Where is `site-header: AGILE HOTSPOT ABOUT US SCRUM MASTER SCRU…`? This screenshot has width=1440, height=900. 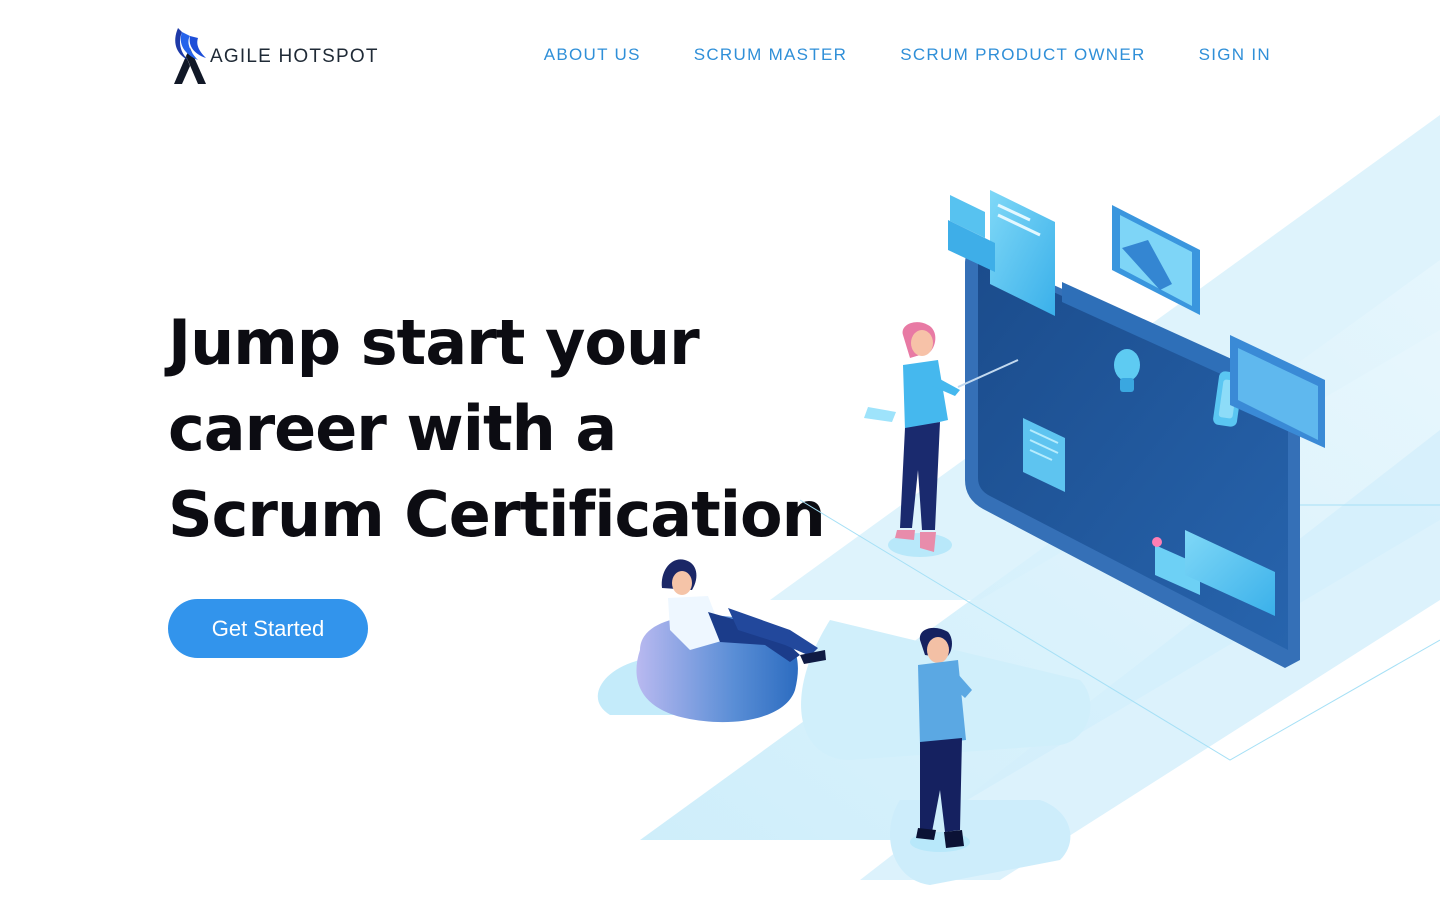
site-header: AGILE HOTSPOT ABOUT US SCRUM MASTER SCRU… is located at coordinates (720, 57).